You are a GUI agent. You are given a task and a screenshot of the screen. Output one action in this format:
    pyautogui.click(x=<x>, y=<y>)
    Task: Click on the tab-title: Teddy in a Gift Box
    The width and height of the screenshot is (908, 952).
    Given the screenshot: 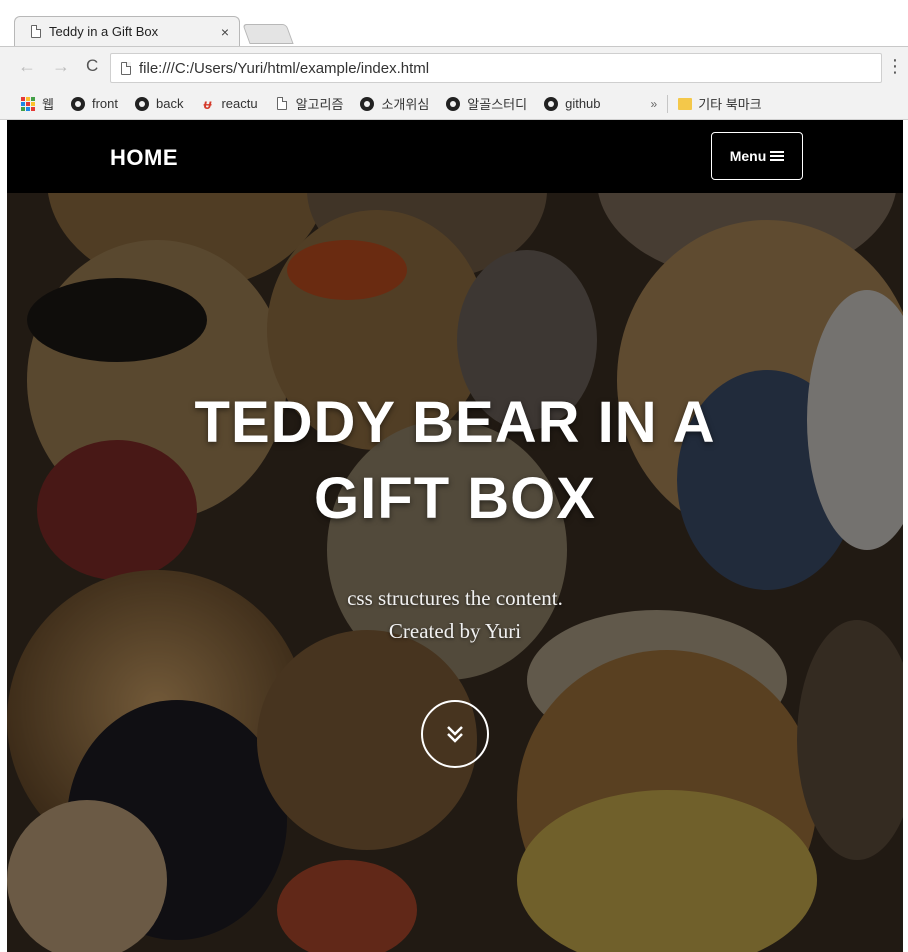 What is the action you would take?
    pyautogui.click(x=104, y=31)
    